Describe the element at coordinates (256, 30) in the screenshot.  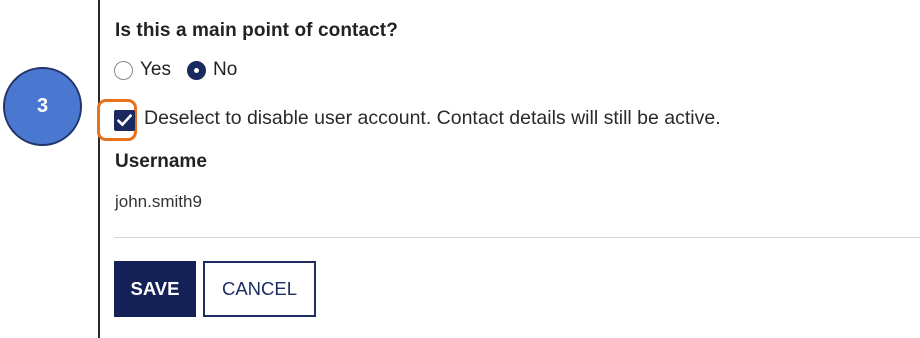
I see `main-contact-question: Is this a main point of contact?` at that location.